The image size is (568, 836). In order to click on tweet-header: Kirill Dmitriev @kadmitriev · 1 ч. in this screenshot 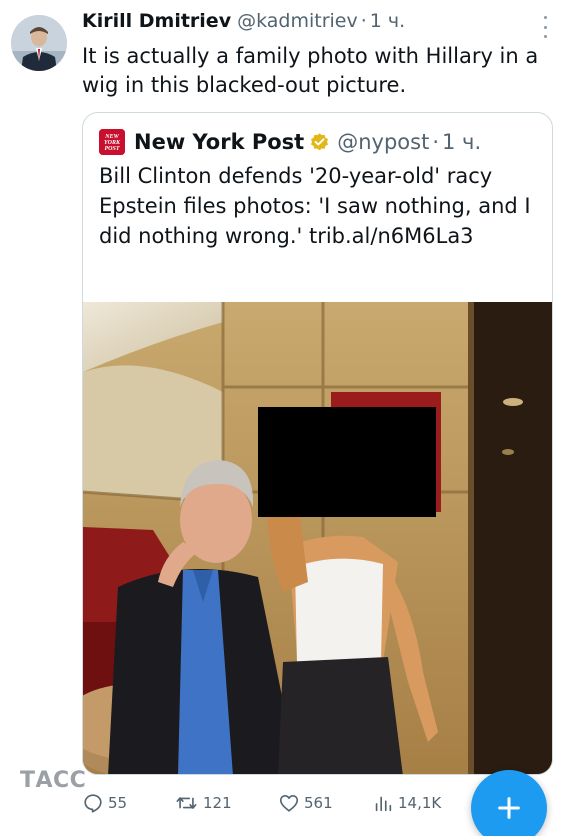, I will do `click(315, 25)`.